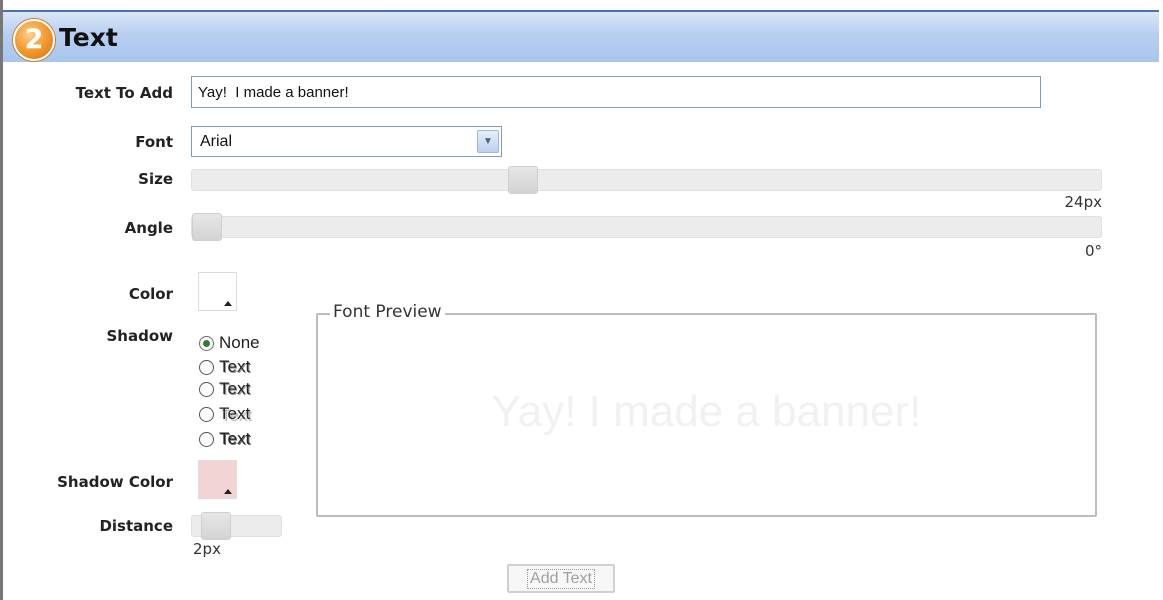 This screenshot has width=1163, height=600. I want to click on section-header: 2 Text, so click(581, 36).